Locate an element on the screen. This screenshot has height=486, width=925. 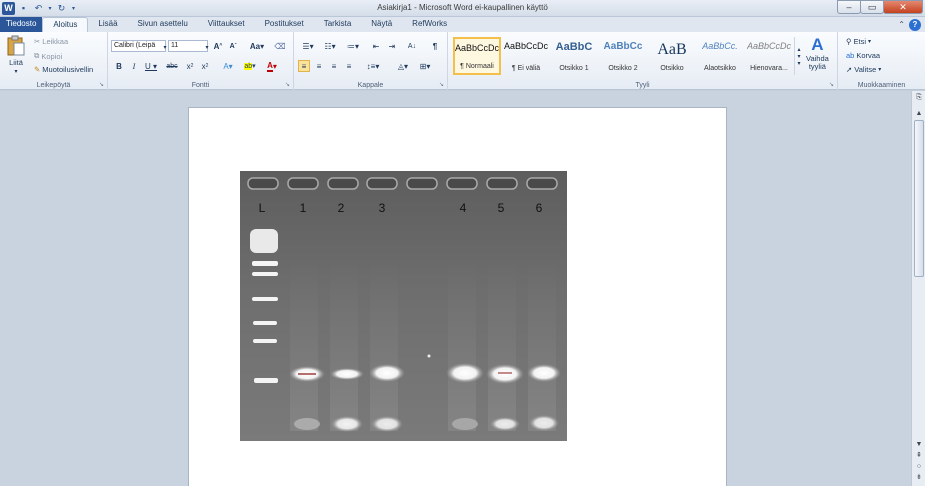
style-name: Otsikko 2 is located at coordinates (623, 68).